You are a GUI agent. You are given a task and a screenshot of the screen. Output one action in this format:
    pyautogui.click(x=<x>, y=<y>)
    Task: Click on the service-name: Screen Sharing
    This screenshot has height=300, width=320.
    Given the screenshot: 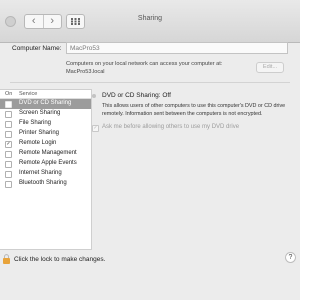 What is the action you would take?
    pyautogui.click(x=40, y=113)
    